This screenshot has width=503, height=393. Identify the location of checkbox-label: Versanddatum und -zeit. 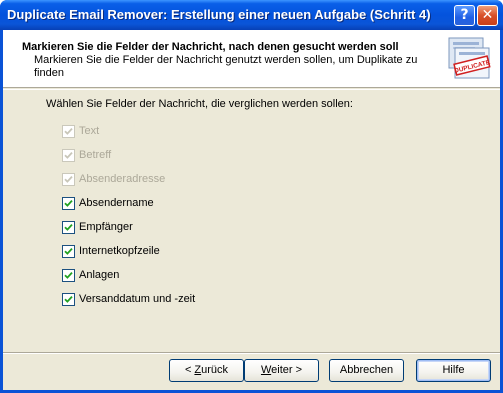
(137, 299).